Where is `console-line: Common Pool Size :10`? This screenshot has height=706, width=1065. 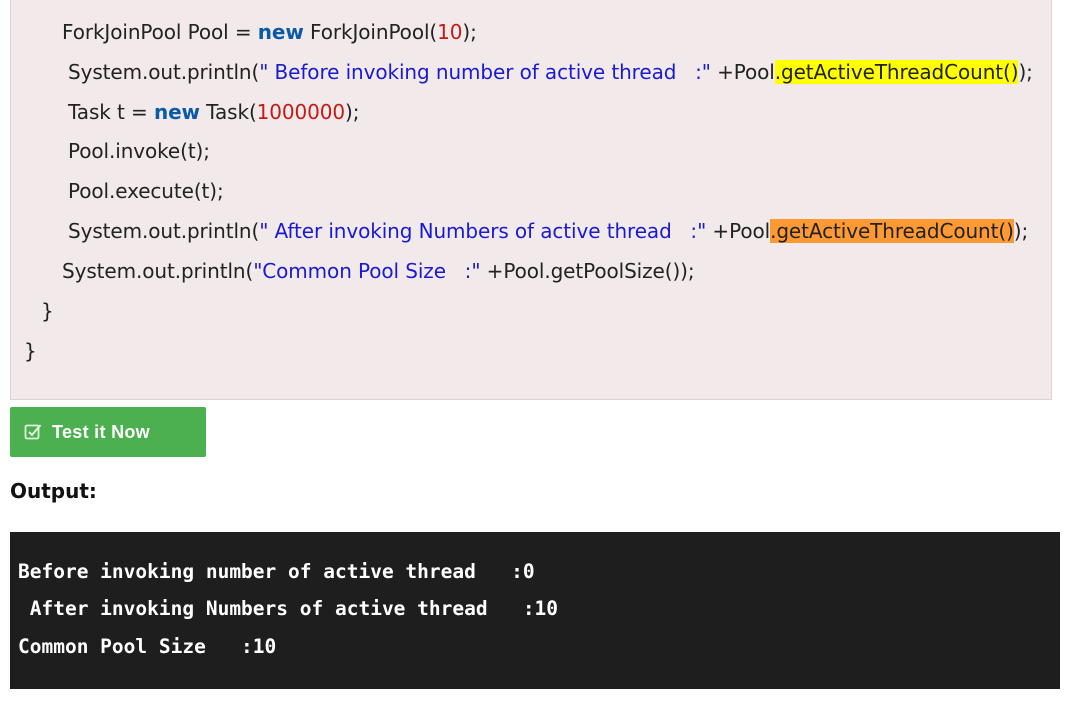 console-line: Common Pool Size :10 is located at coordinates (147, 646).